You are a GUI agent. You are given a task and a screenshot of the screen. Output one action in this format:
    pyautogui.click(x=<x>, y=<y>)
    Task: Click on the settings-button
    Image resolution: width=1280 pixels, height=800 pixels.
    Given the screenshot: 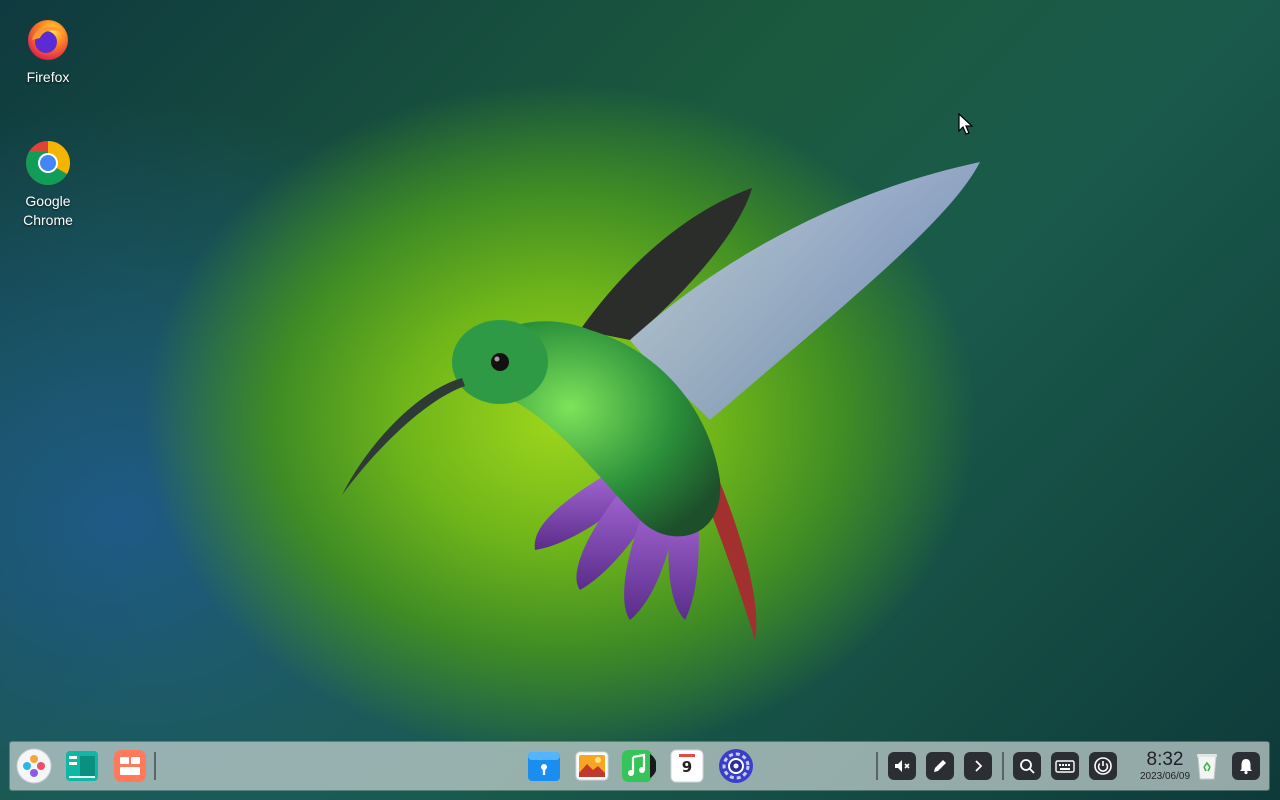 What is the action you would take?
    pyautogui.click(x=736, y=766)
    